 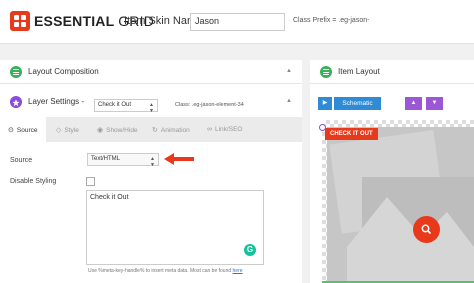 I want to click on tab-source: ⊙ Source, so click(x=23, y=129).